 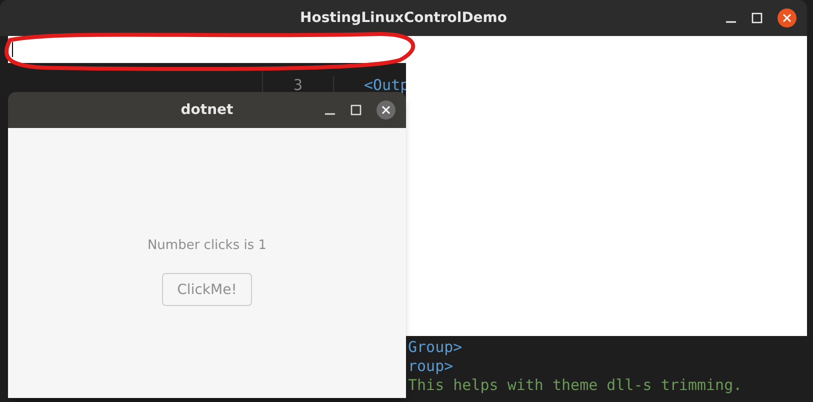 What do you see at coordinates (436, 347) in the screenshot?
I see `code-line: Group>` at bounding box center [436, 347].